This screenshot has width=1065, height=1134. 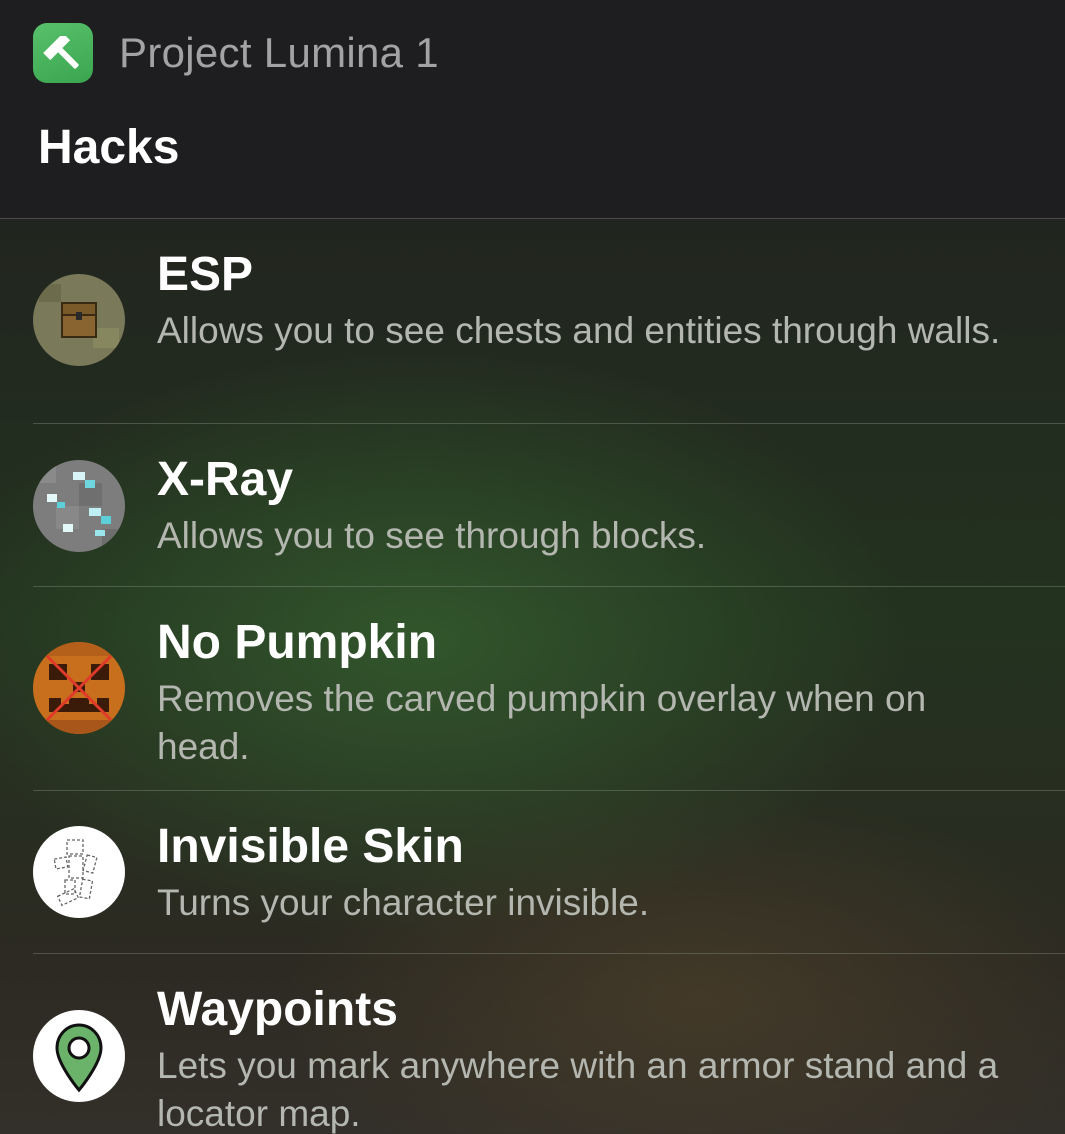 What do you see at coordinates (109, 147) in the screenshot?
I see `section-title: Hacks` at bounding box center [109, 147].